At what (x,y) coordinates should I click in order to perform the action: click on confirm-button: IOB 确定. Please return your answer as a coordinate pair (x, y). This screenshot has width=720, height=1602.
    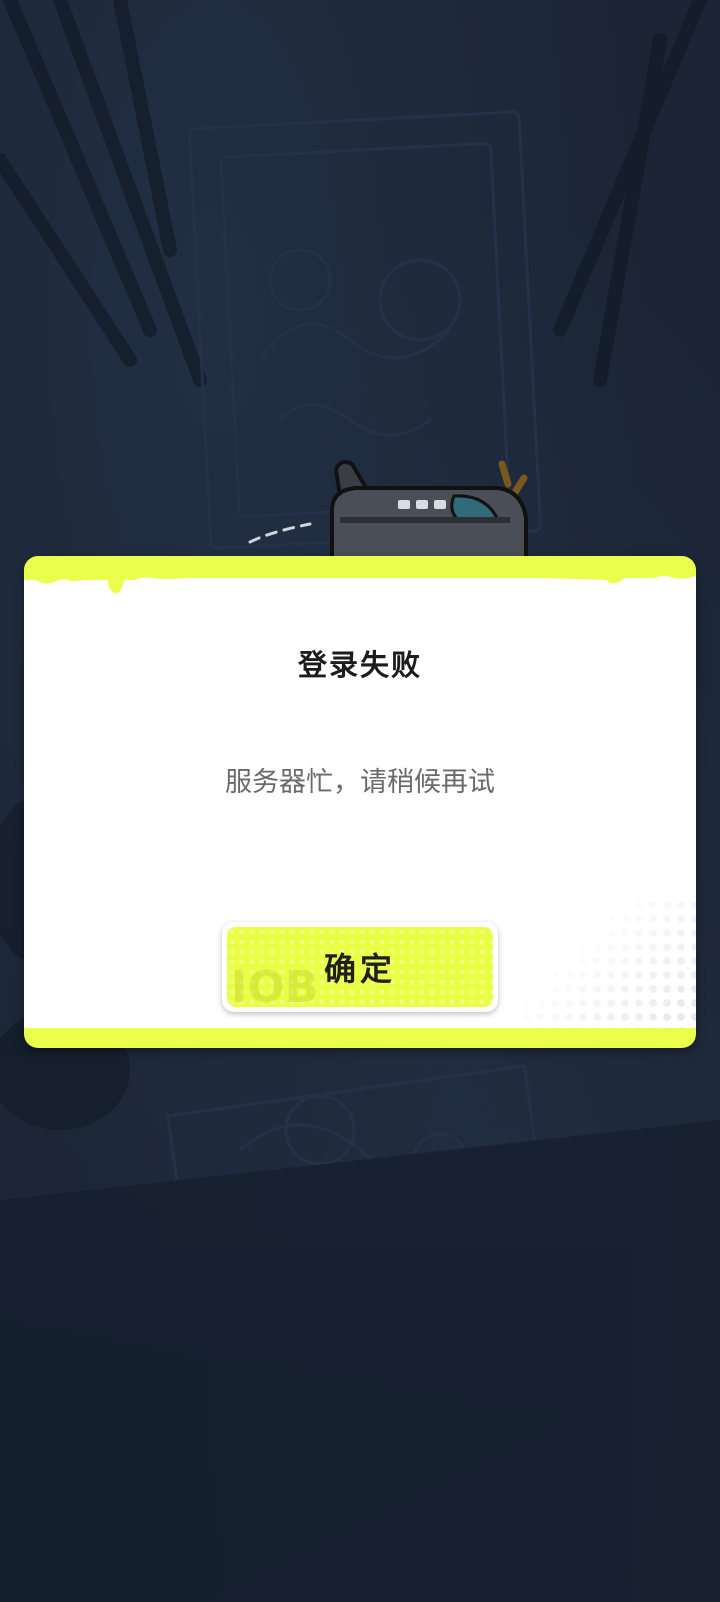
    Looking at the image, I should click on (360, 967).